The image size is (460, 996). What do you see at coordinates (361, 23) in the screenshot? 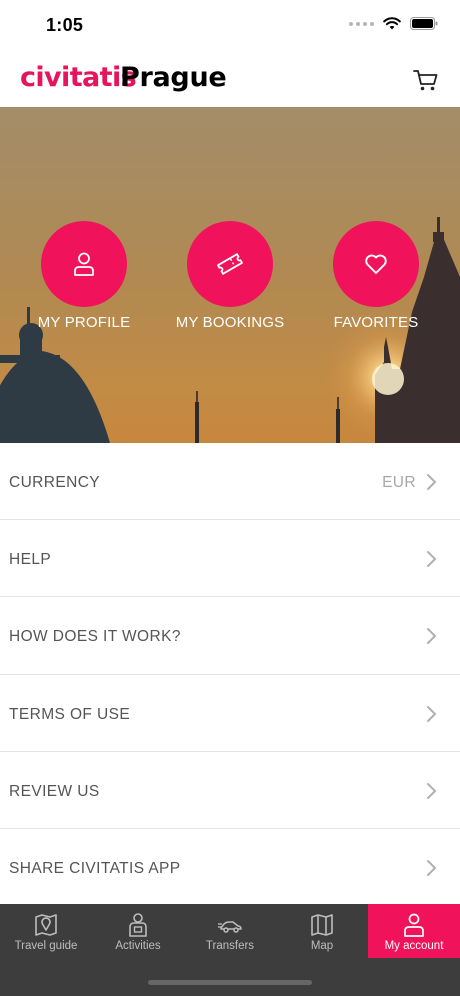
I see `signal-icon` at bounding box center [361, 23].